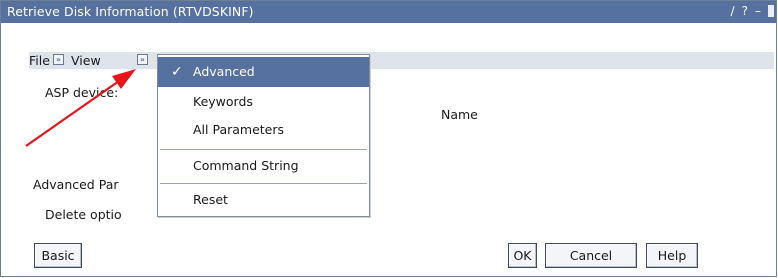 The width and height of the screenshot is (778, 278). I want to click on annotation-arrow-icon, so click(80, 108).